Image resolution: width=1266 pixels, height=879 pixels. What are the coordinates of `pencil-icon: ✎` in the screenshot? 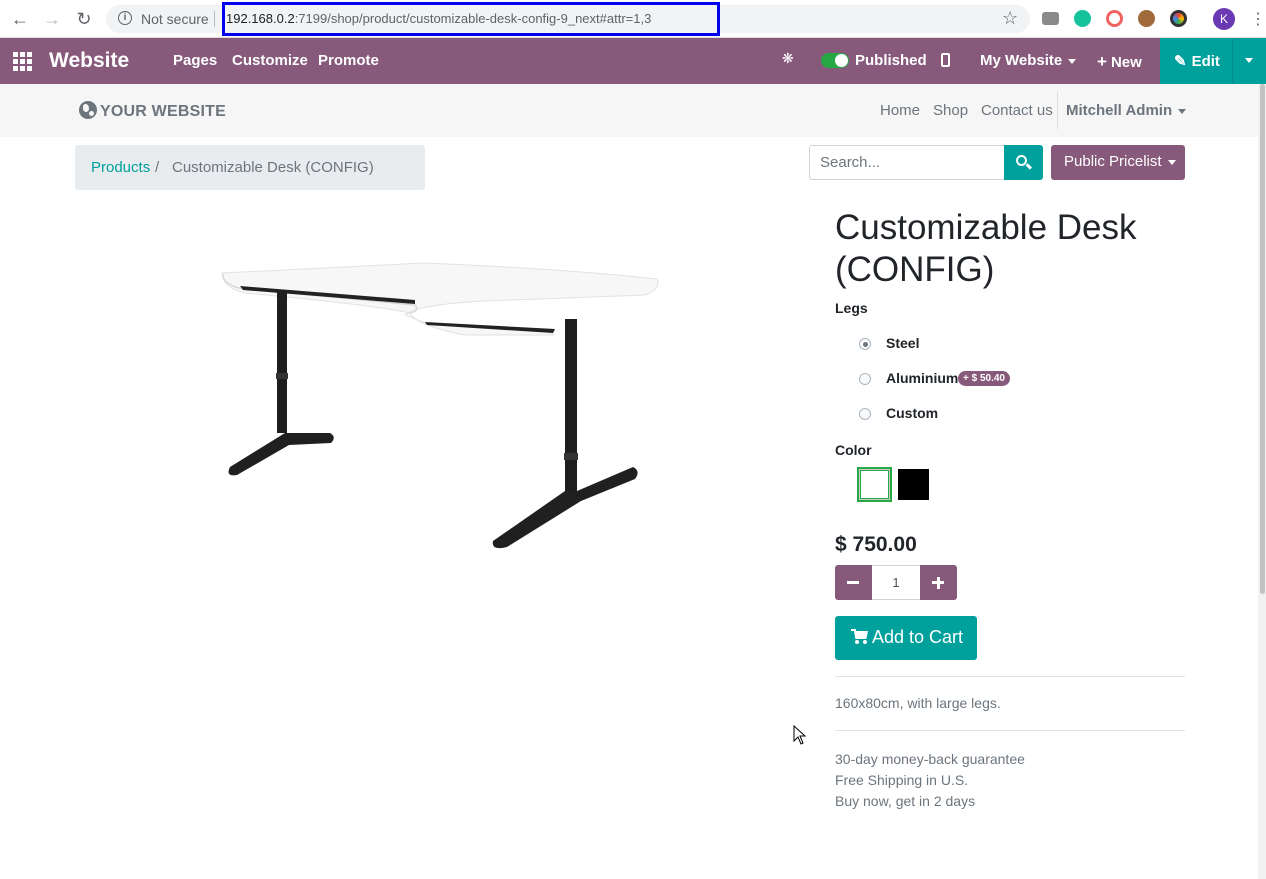 It's located at (1180, 61).